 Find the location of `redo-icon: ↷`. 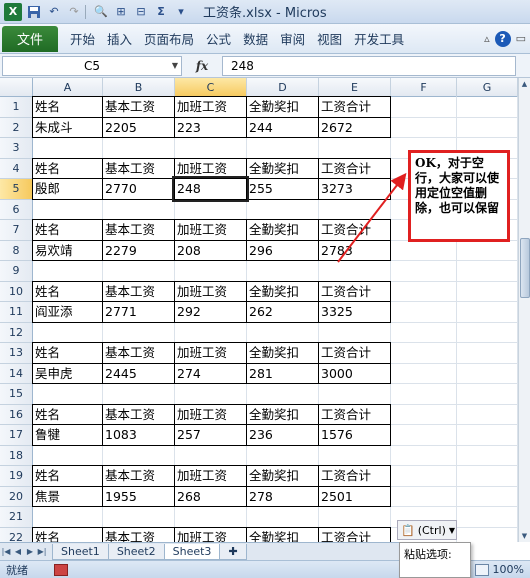

redo-icon: ↷ is located at coordinates (74, 12).